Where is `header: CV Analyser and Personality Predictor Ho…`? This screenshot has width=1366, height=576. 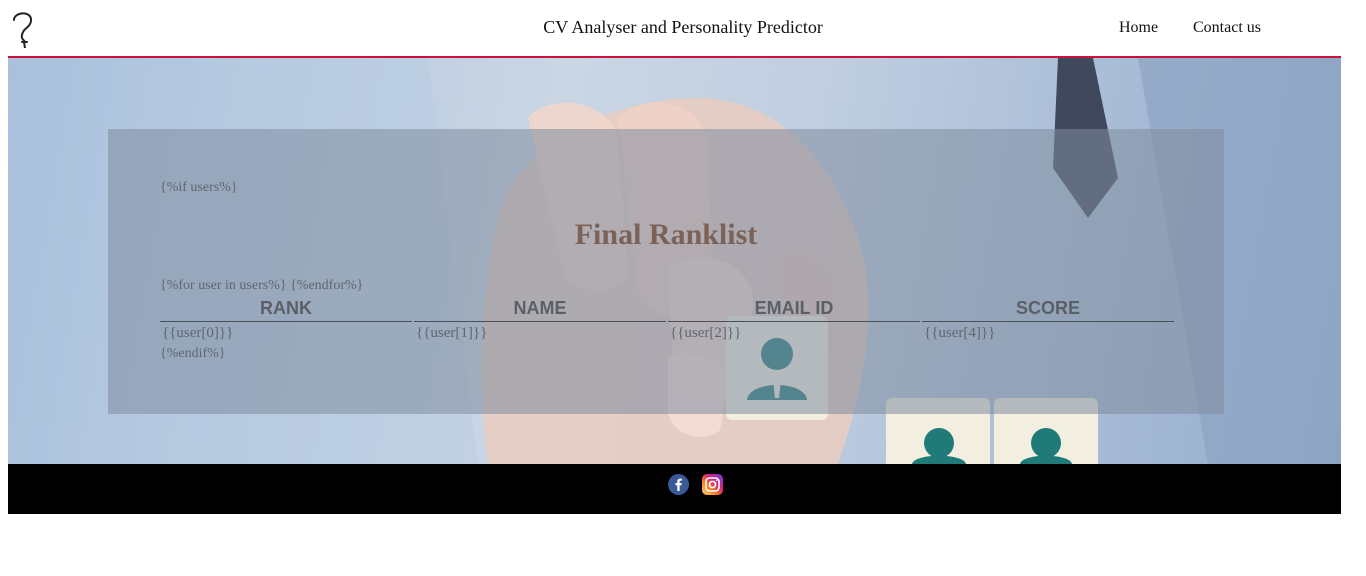 header: CV Analyser and Personality Predictor Ho… is located at coordinates (683, 28).